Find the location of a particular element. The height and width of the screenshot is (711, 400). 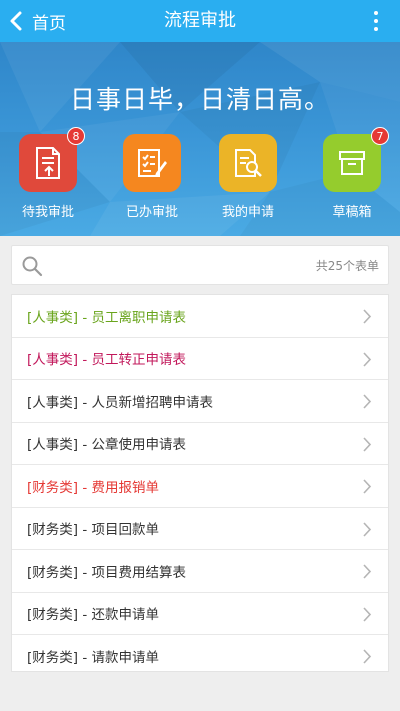

list-item: [财务类] - 请款申请单 is located at coordinates (200, 653).